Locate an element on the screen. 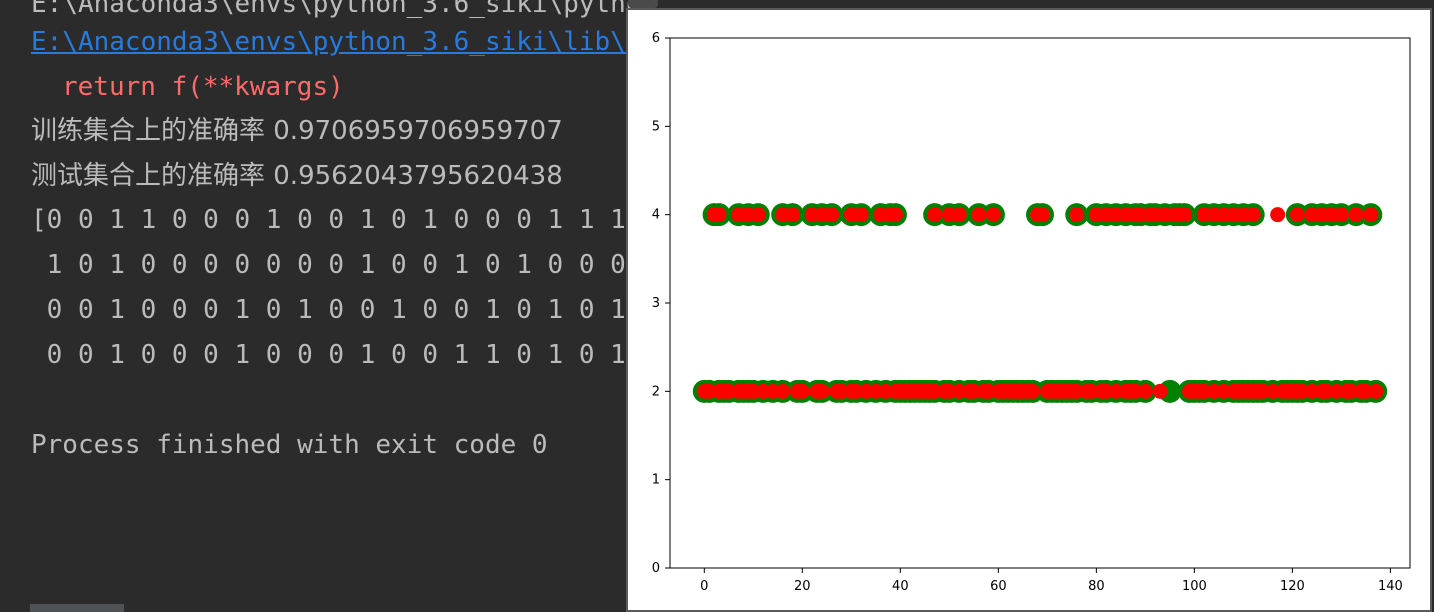  x-tick-label: 140 is located at coordinates (1390, 586).